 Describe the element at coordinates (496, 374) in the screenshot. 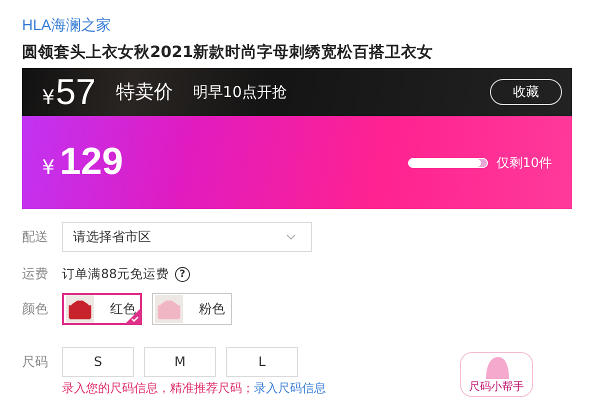

I see `size-helper-button: 尺码小帮手` at that location.